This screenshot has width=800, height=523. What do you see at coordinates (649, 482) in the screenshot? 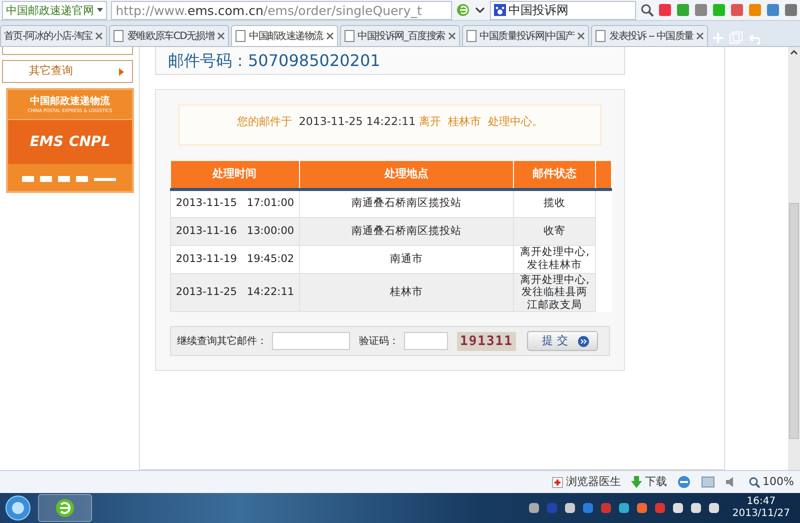
I see `status-item: 下载` at bounding box center [649, 482].